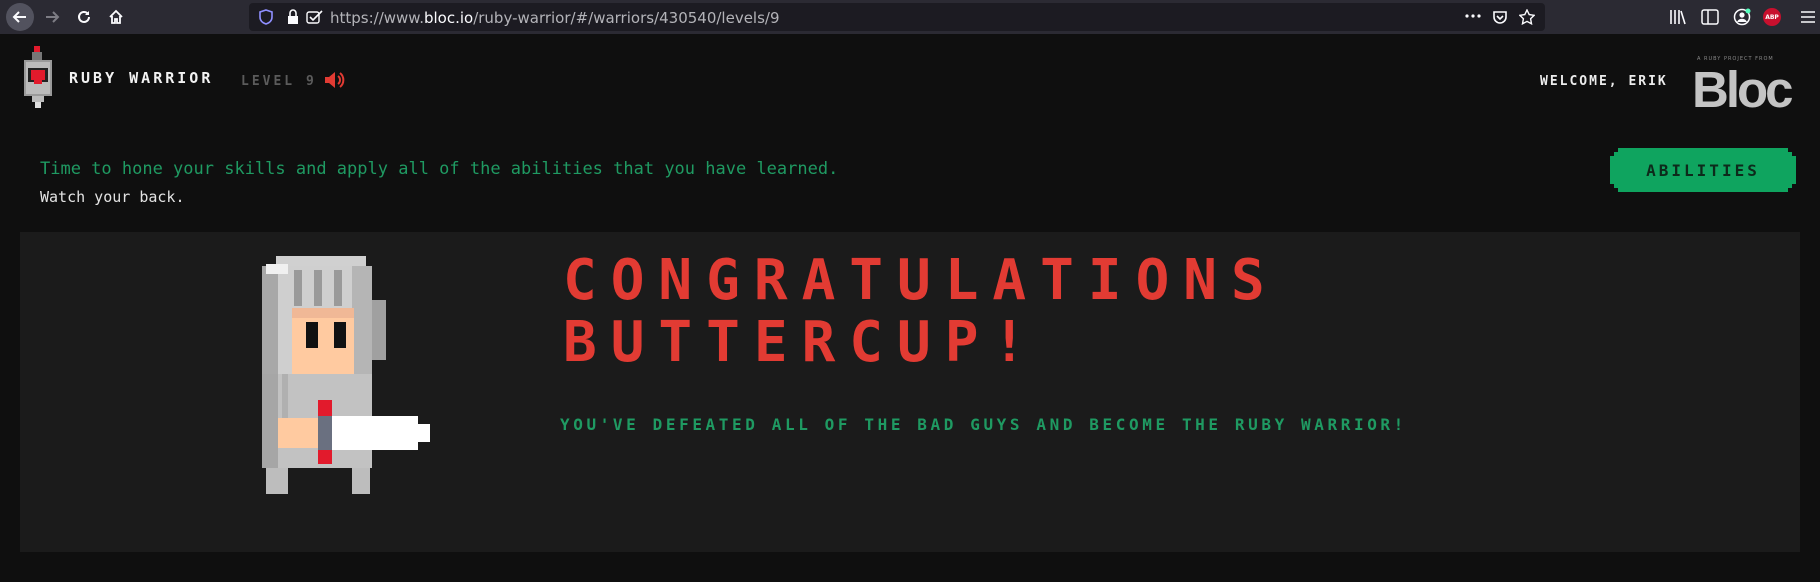  I want to click on account-icon, so click(1742, 17).